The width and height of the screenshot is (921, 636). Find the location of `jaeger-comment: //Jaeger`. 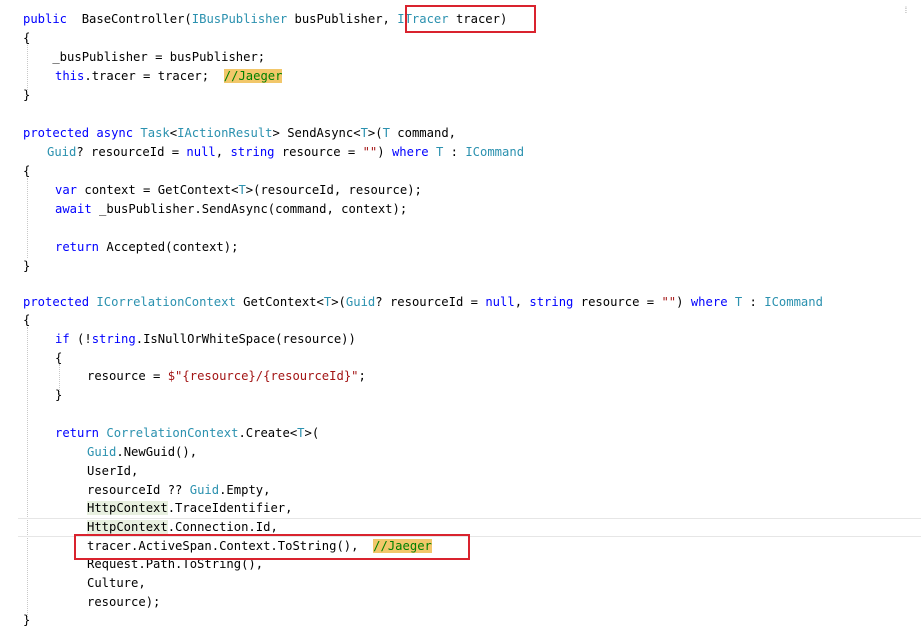

jaeger-comment: //Jaeger is located at coordinates (253, 76).